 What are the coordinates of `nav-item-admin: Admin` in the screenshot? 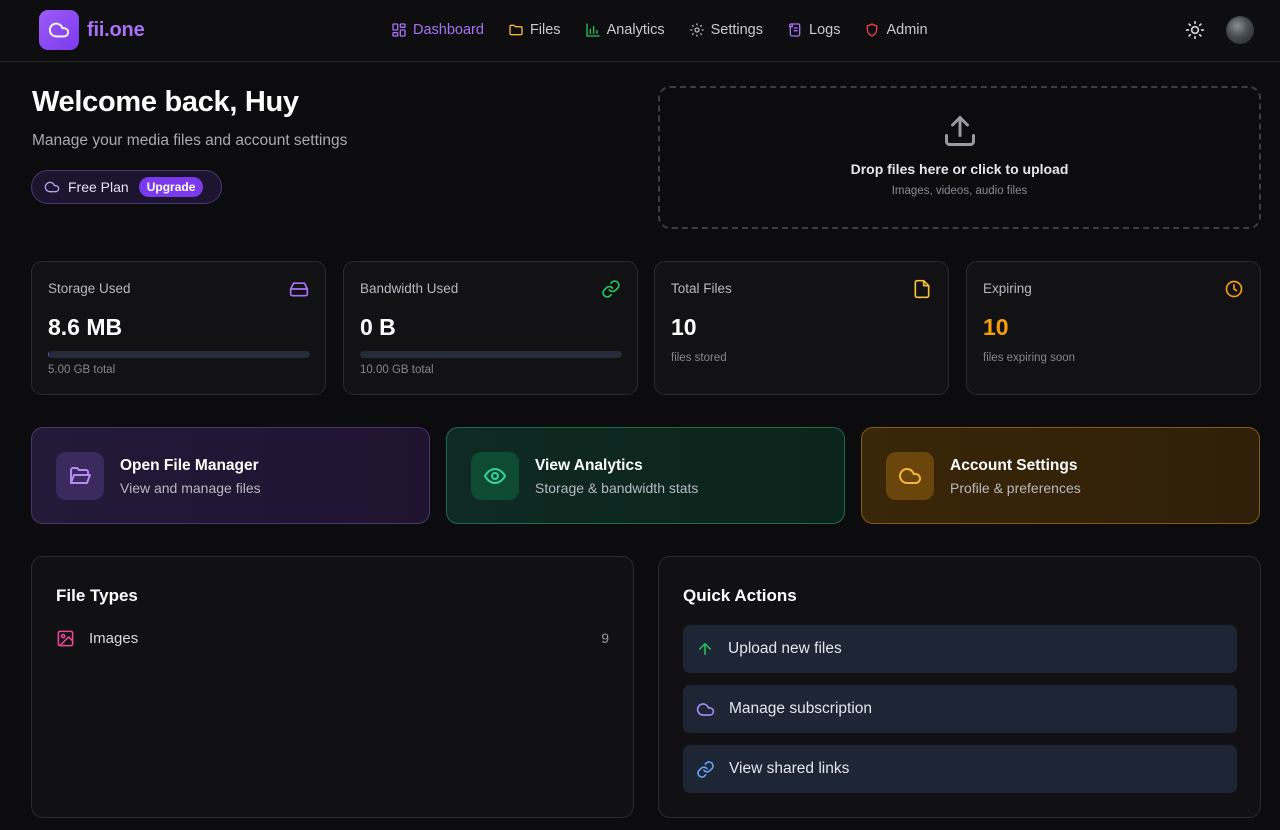 It's located at (896, 30).